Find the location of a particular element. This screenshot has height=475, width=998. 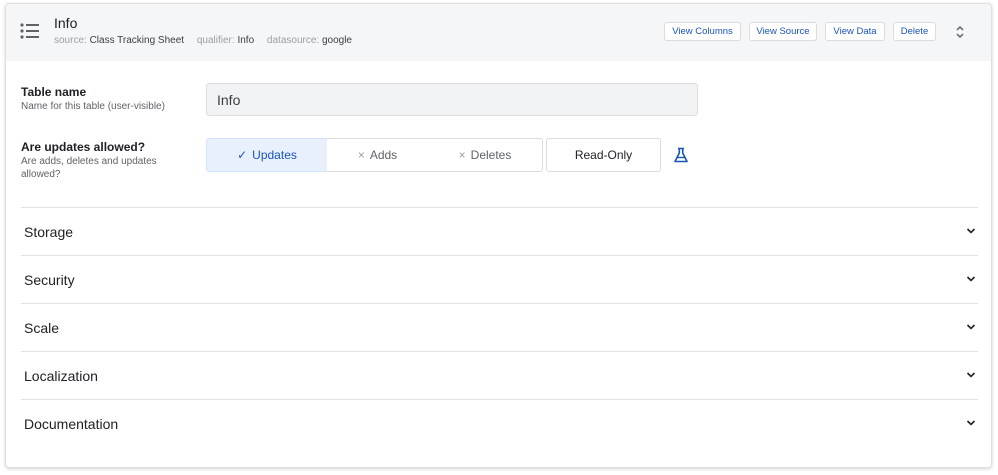

qualifier-value: Info is located at coordinates (246, 40).